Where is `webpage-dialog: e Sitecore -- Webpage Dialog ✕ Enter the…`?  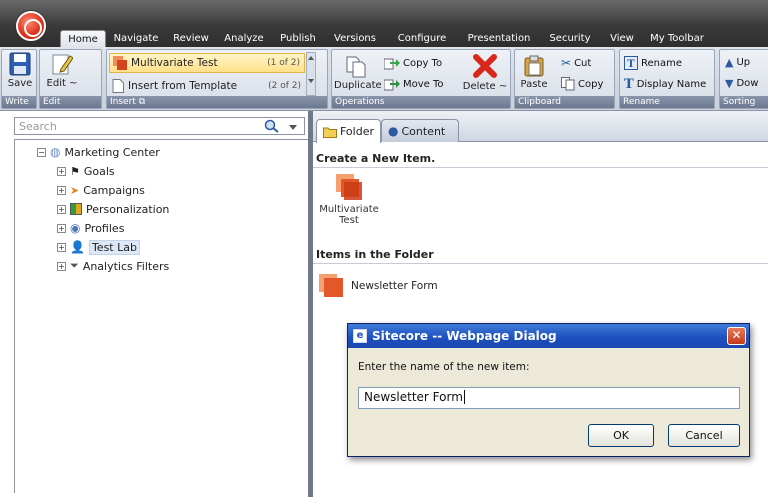 webpage-dialog: e Sitecore -- Webpage Dialog ✕ Enter the… is located at coordinates (548, 390).